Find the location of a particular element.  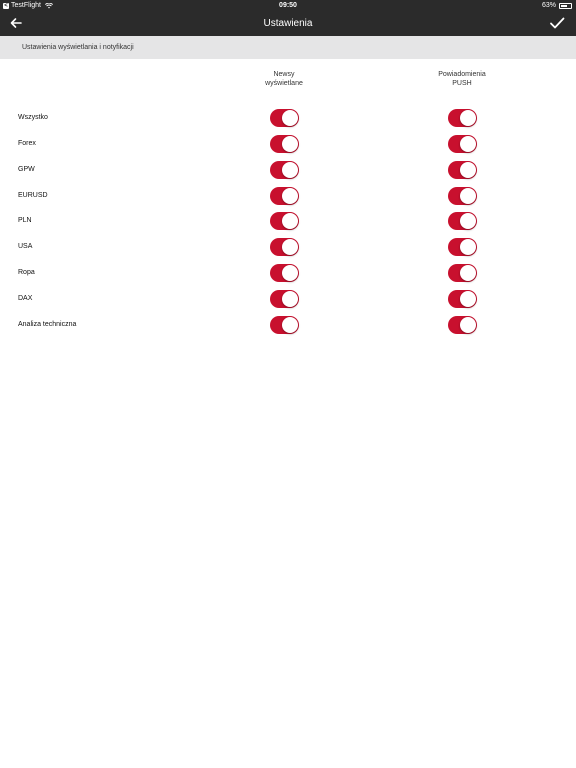

status-time: 09:50 is located at coordinates (288, 5).